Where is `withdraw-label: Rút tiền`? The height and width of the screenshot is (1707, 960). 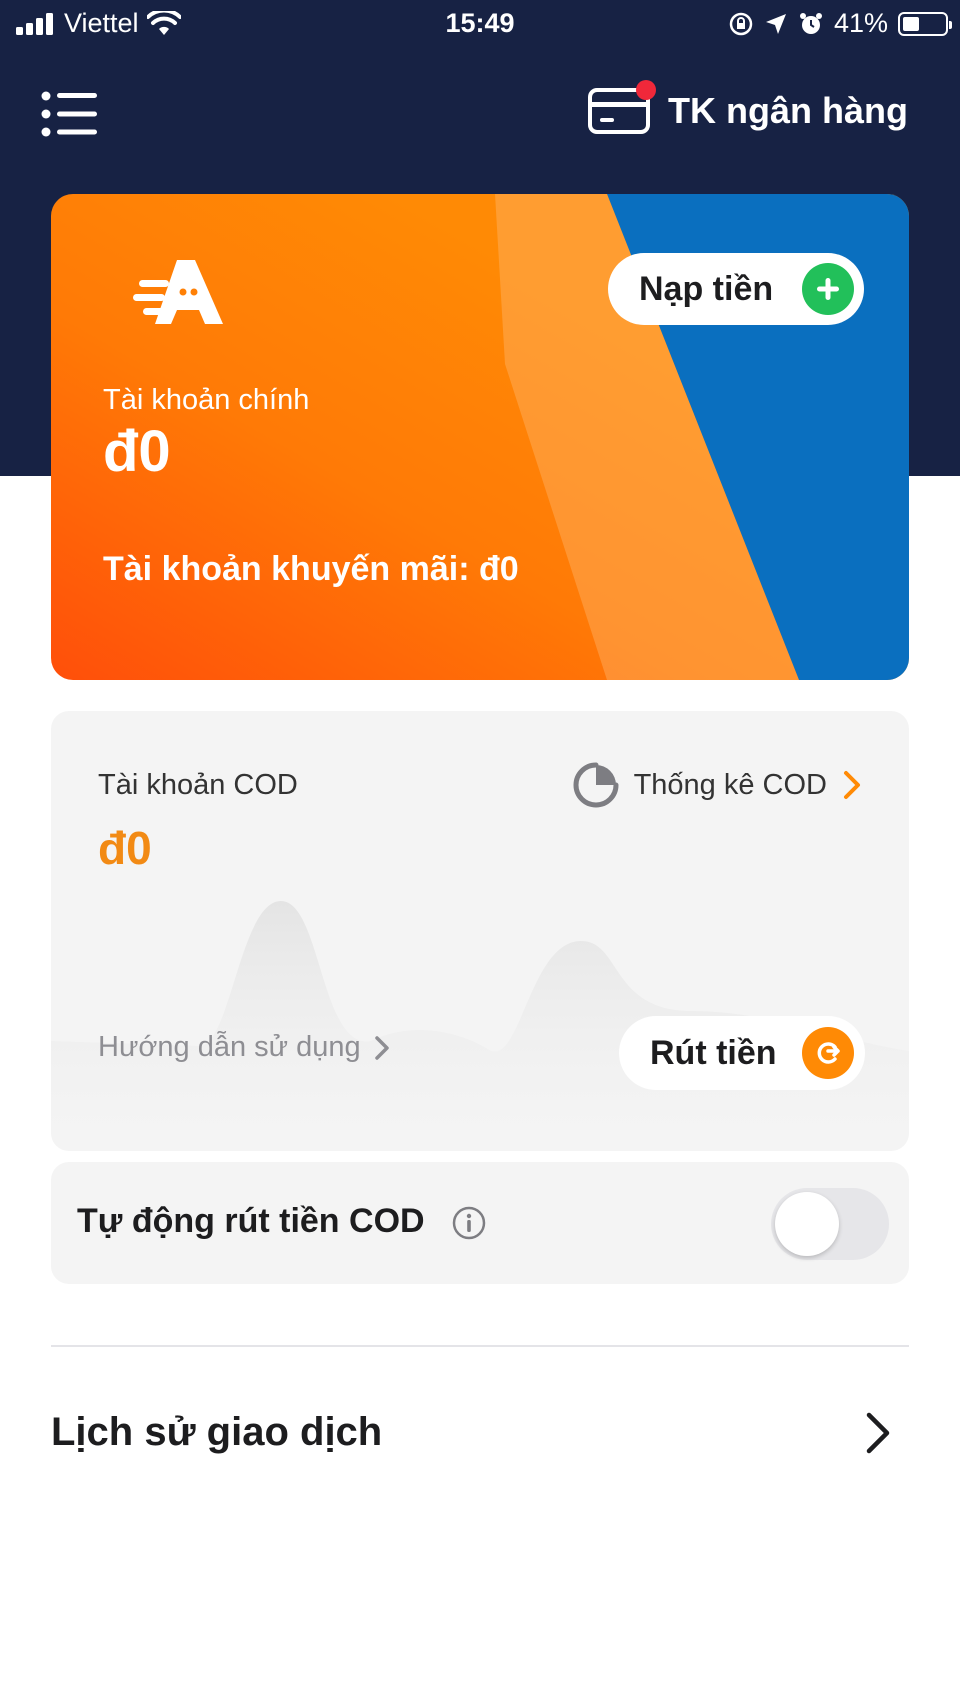 withdraw-label: Rút tiền is located at coordinates (713, 1052).